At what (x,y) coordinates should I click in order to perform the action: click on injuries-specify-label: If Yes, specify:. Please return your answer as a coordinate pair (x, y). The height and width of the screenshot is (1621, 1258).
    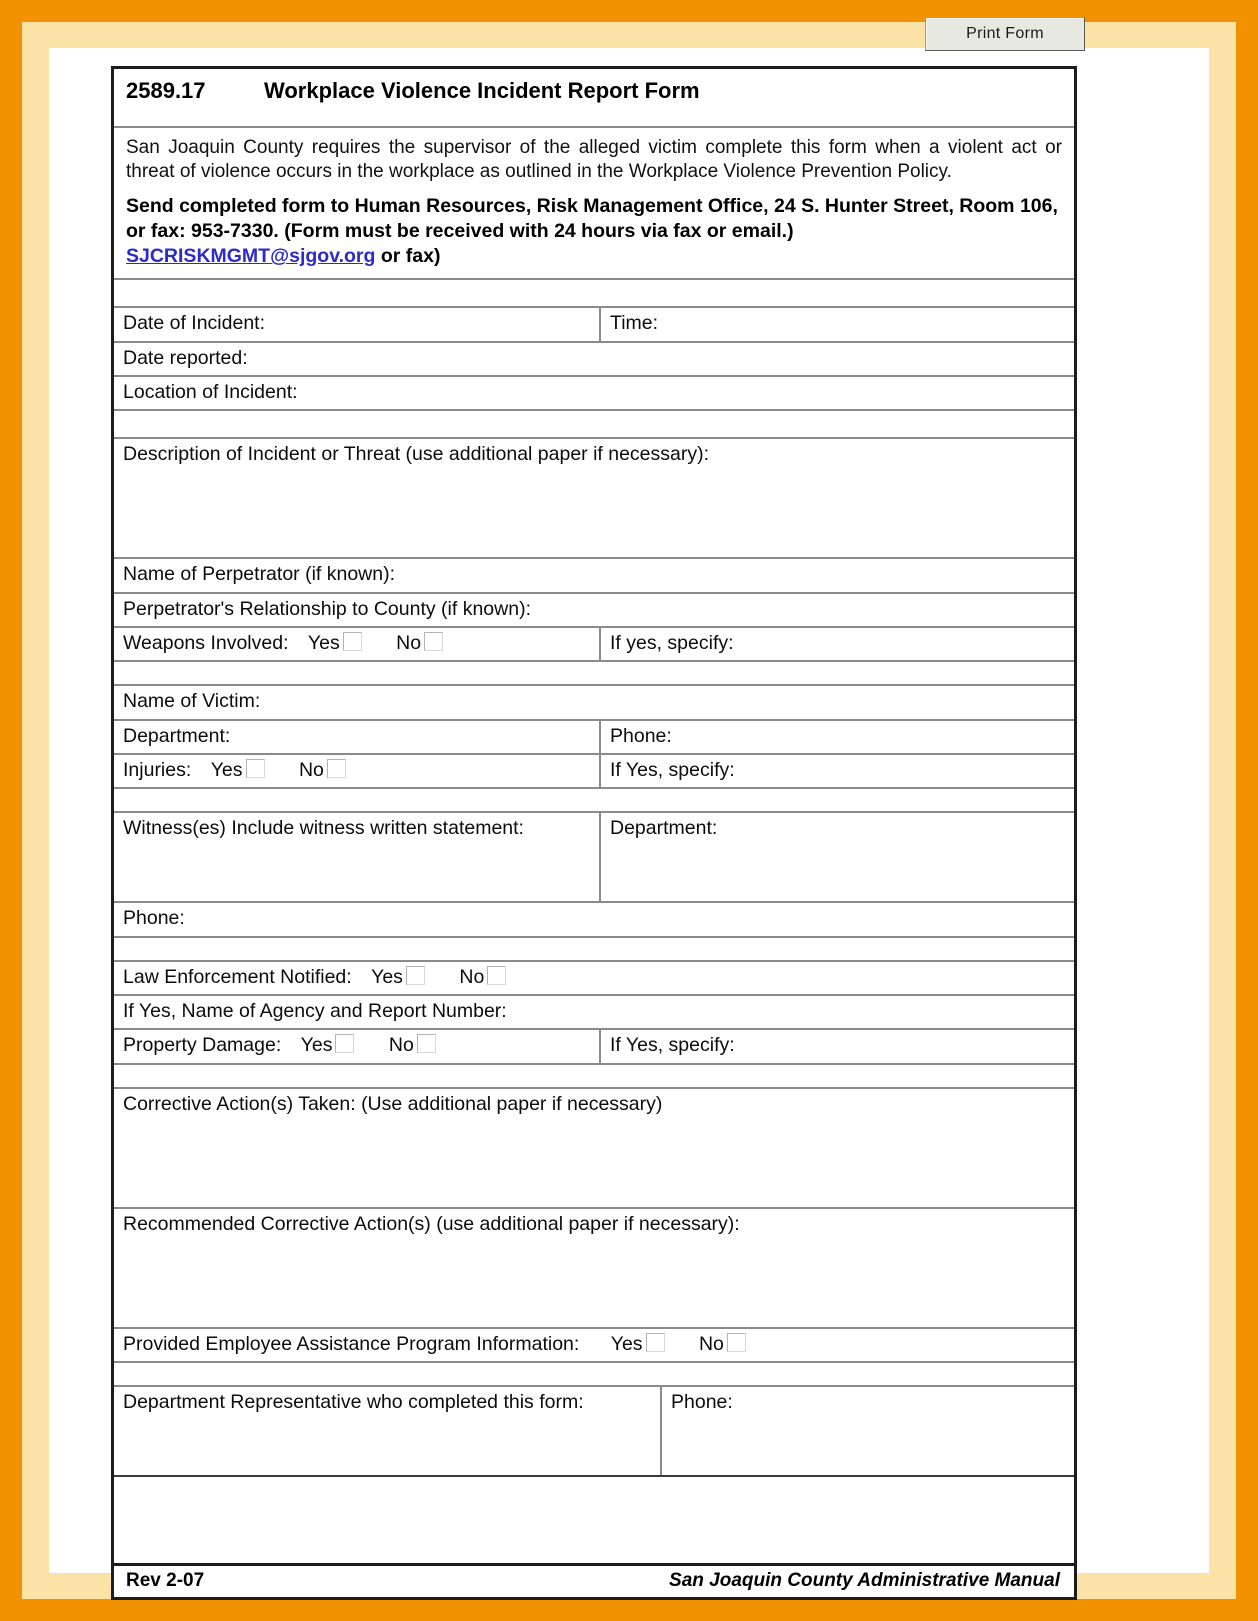
    Looking at the image, I should click on (672, 770).